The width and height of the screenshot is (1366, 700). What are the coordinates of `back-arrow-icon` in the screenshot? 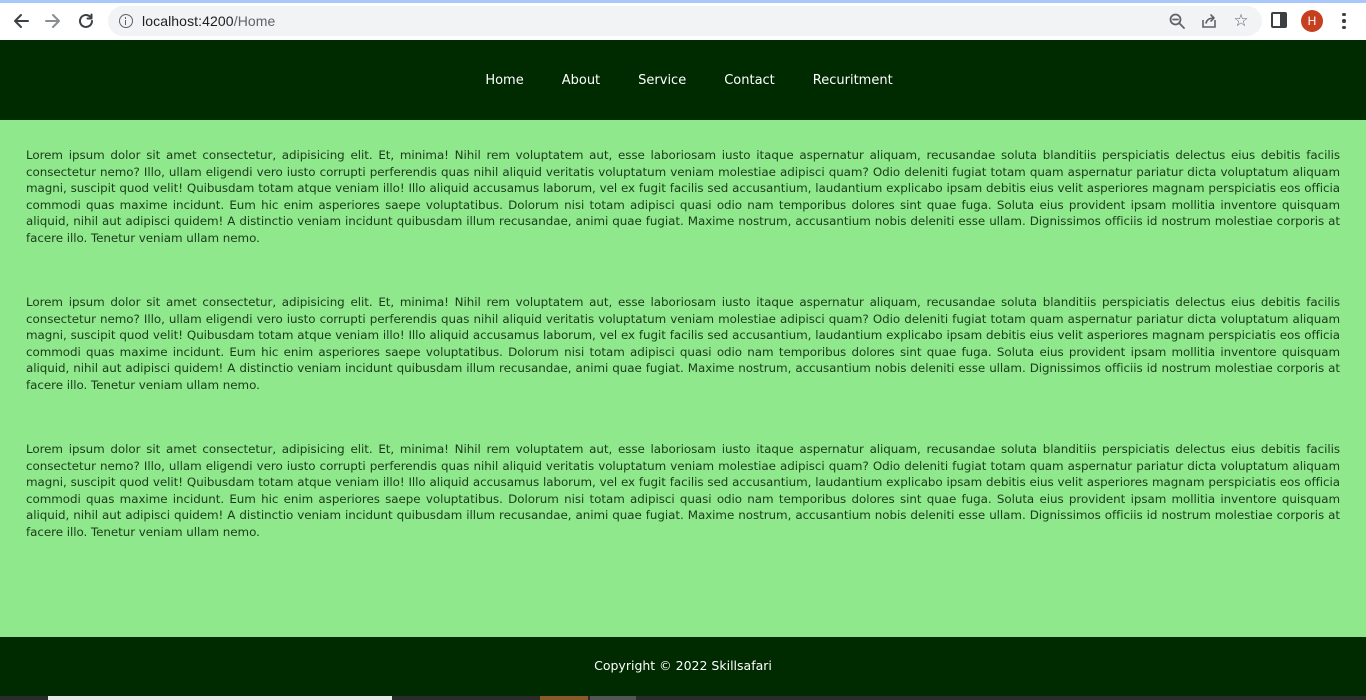 It's located at (21, 21).